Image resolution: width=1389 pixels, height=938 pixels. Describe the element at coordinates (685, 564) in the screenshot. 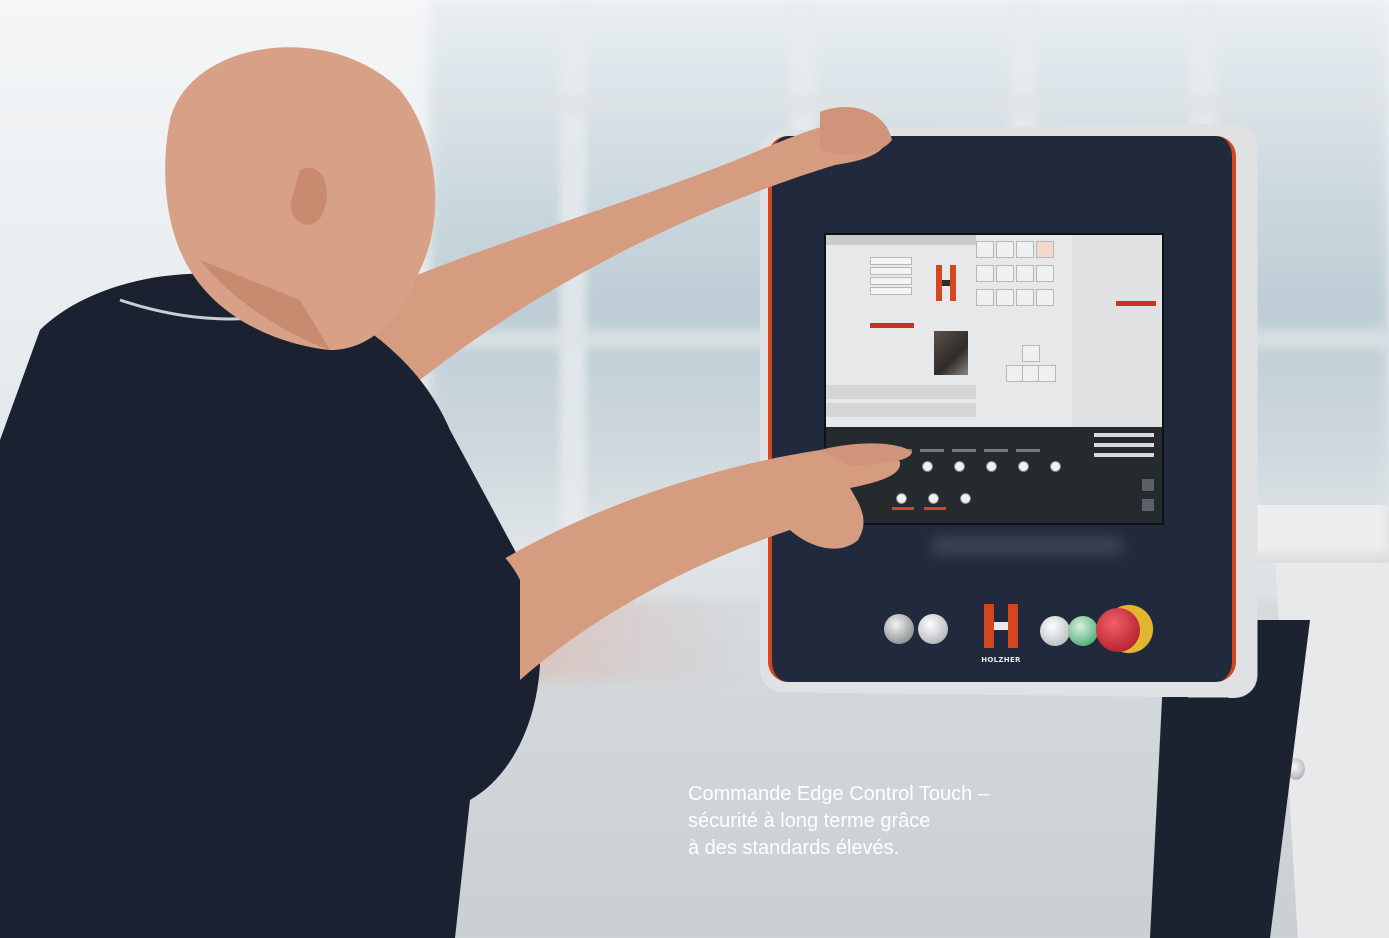

I see `pointing-arm` at that location.